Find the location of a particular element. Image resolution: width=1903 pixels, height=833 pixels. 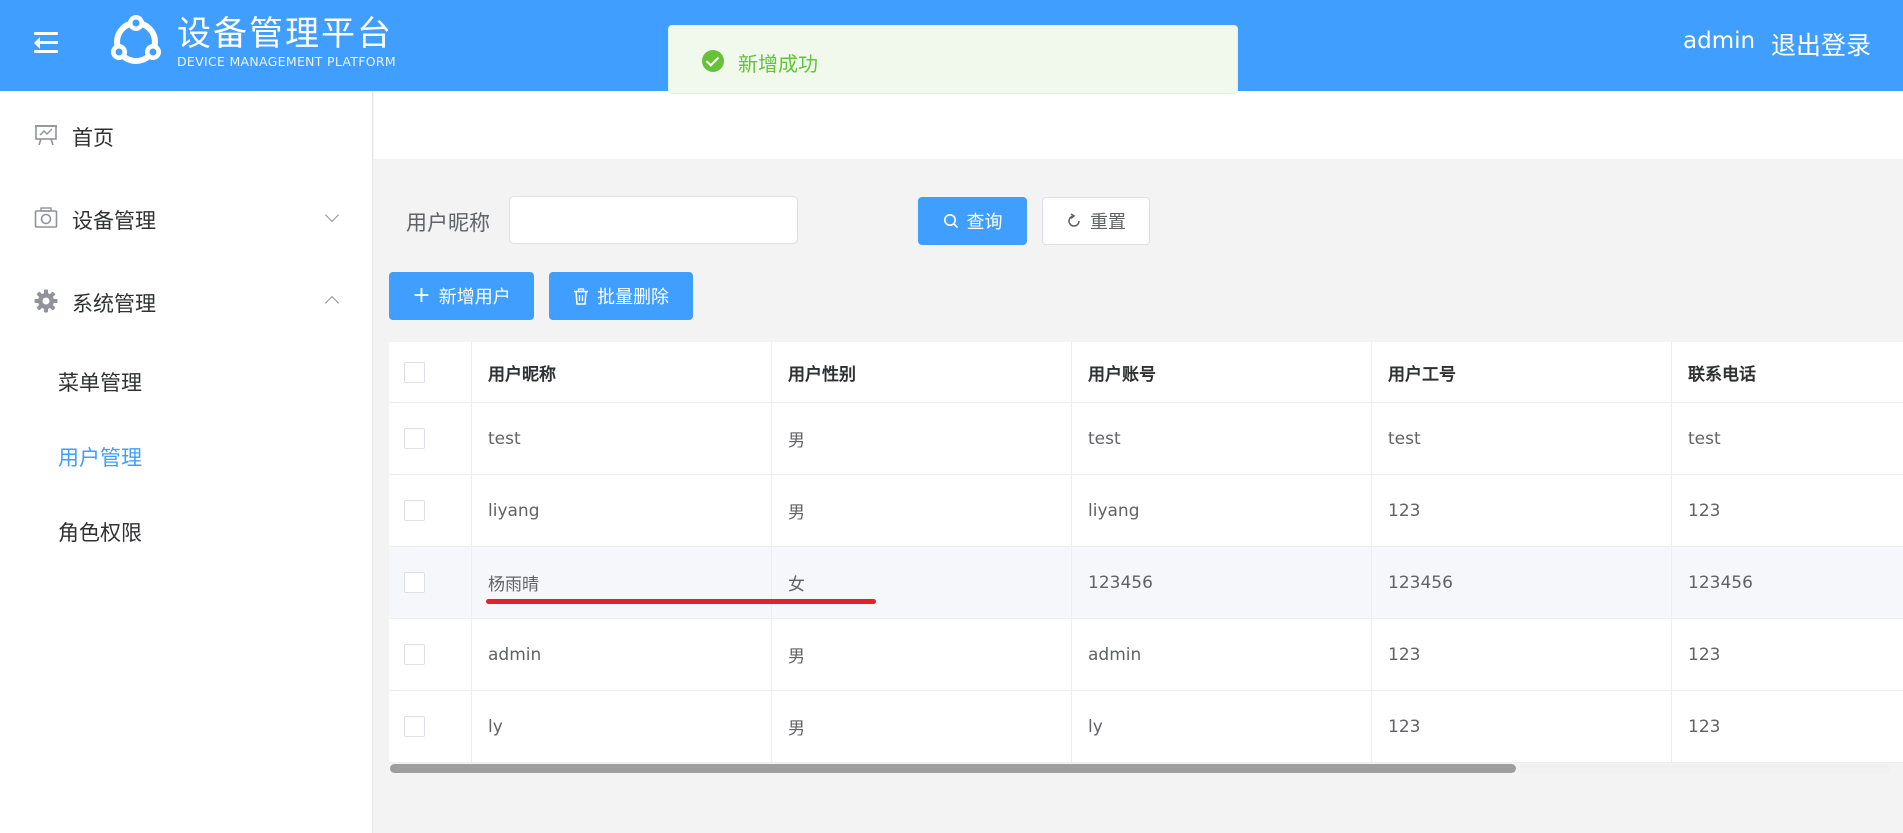

plus-icon: + is located at coordinates (421, 295).